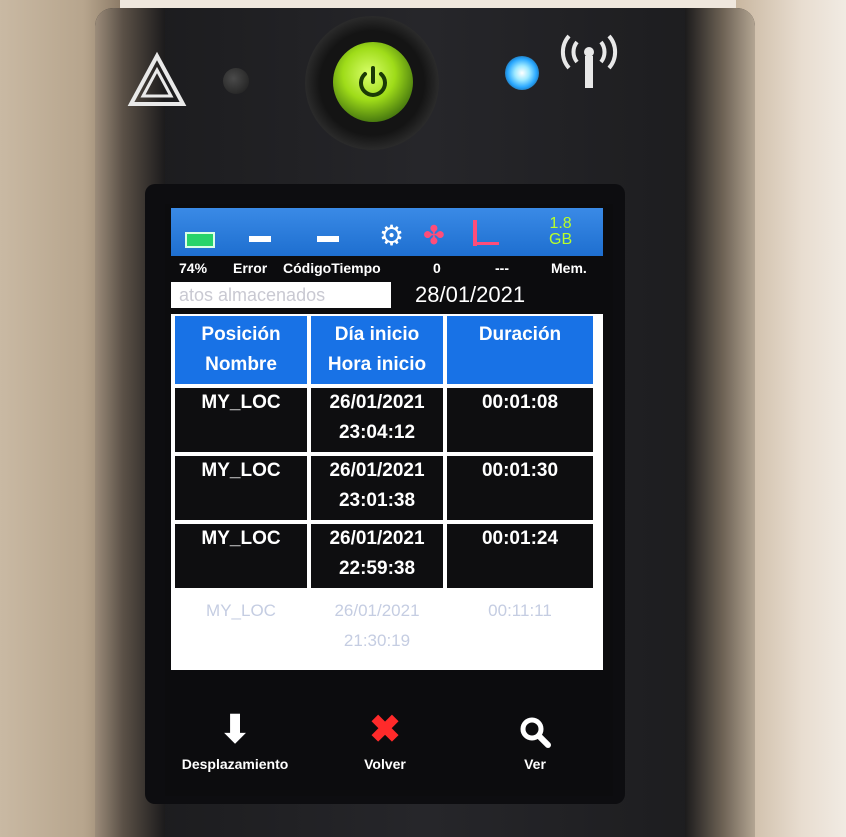 This screenshot has height=837, width=846. Describe the element at coordinates (236, 81) in the screenshot. I see `status-led-grey` at that location.